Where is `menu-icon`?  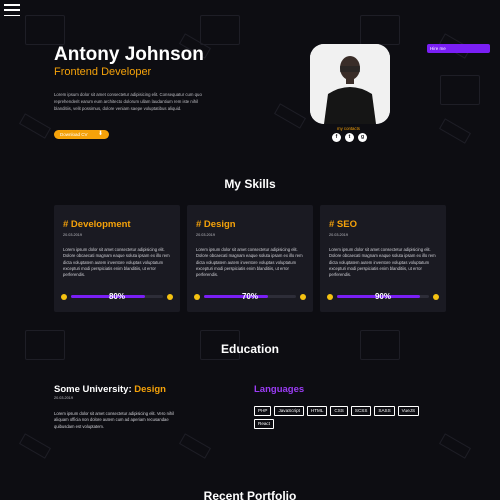
menu-icon is located at coordinates (12, 10).